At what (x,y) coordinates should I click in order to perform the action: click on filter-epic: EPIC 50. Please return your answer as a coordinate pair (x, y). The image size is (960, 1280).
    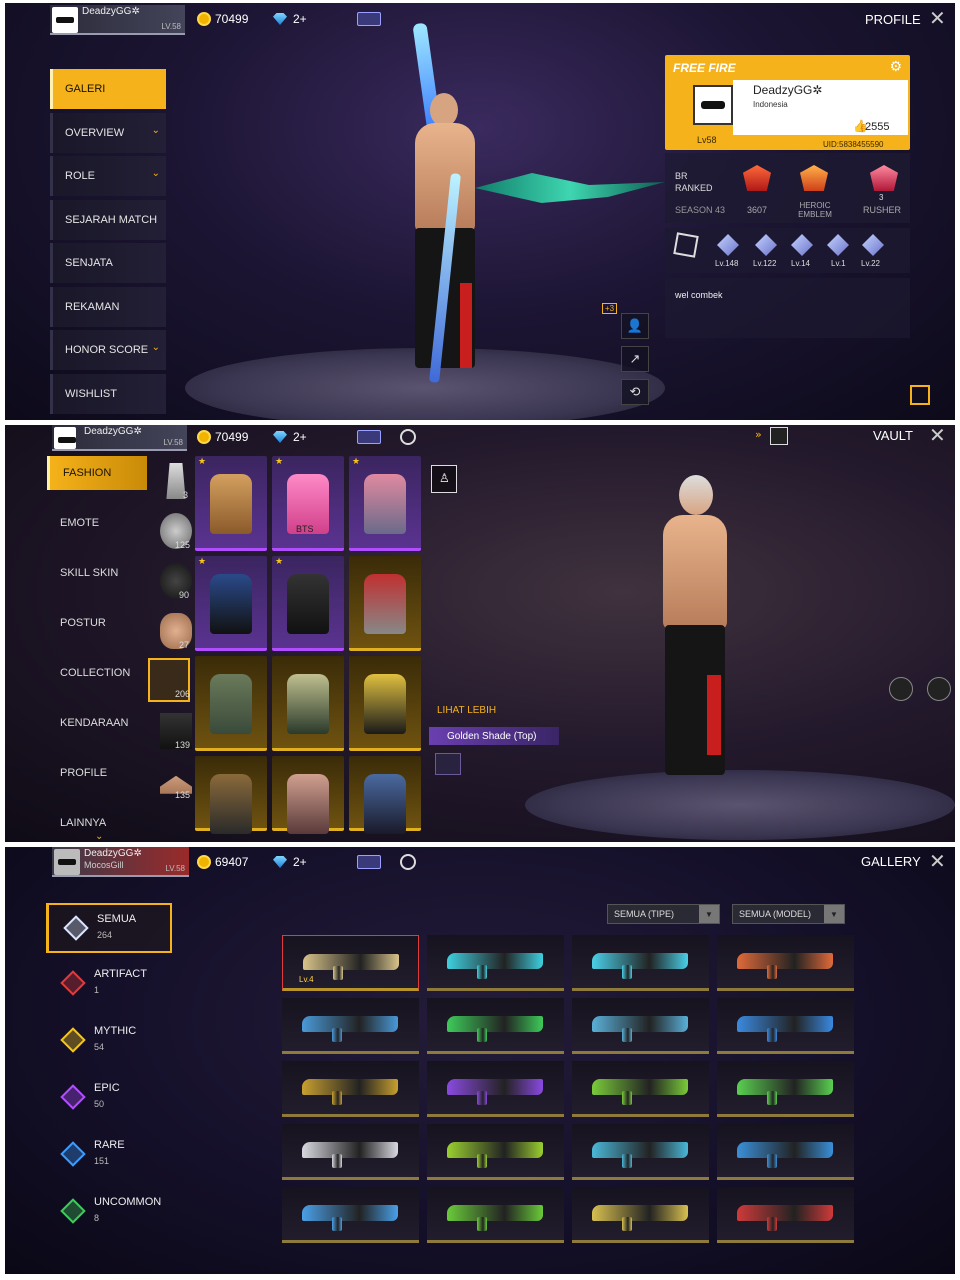
    Looking at the image, I should click on (109, 1099).